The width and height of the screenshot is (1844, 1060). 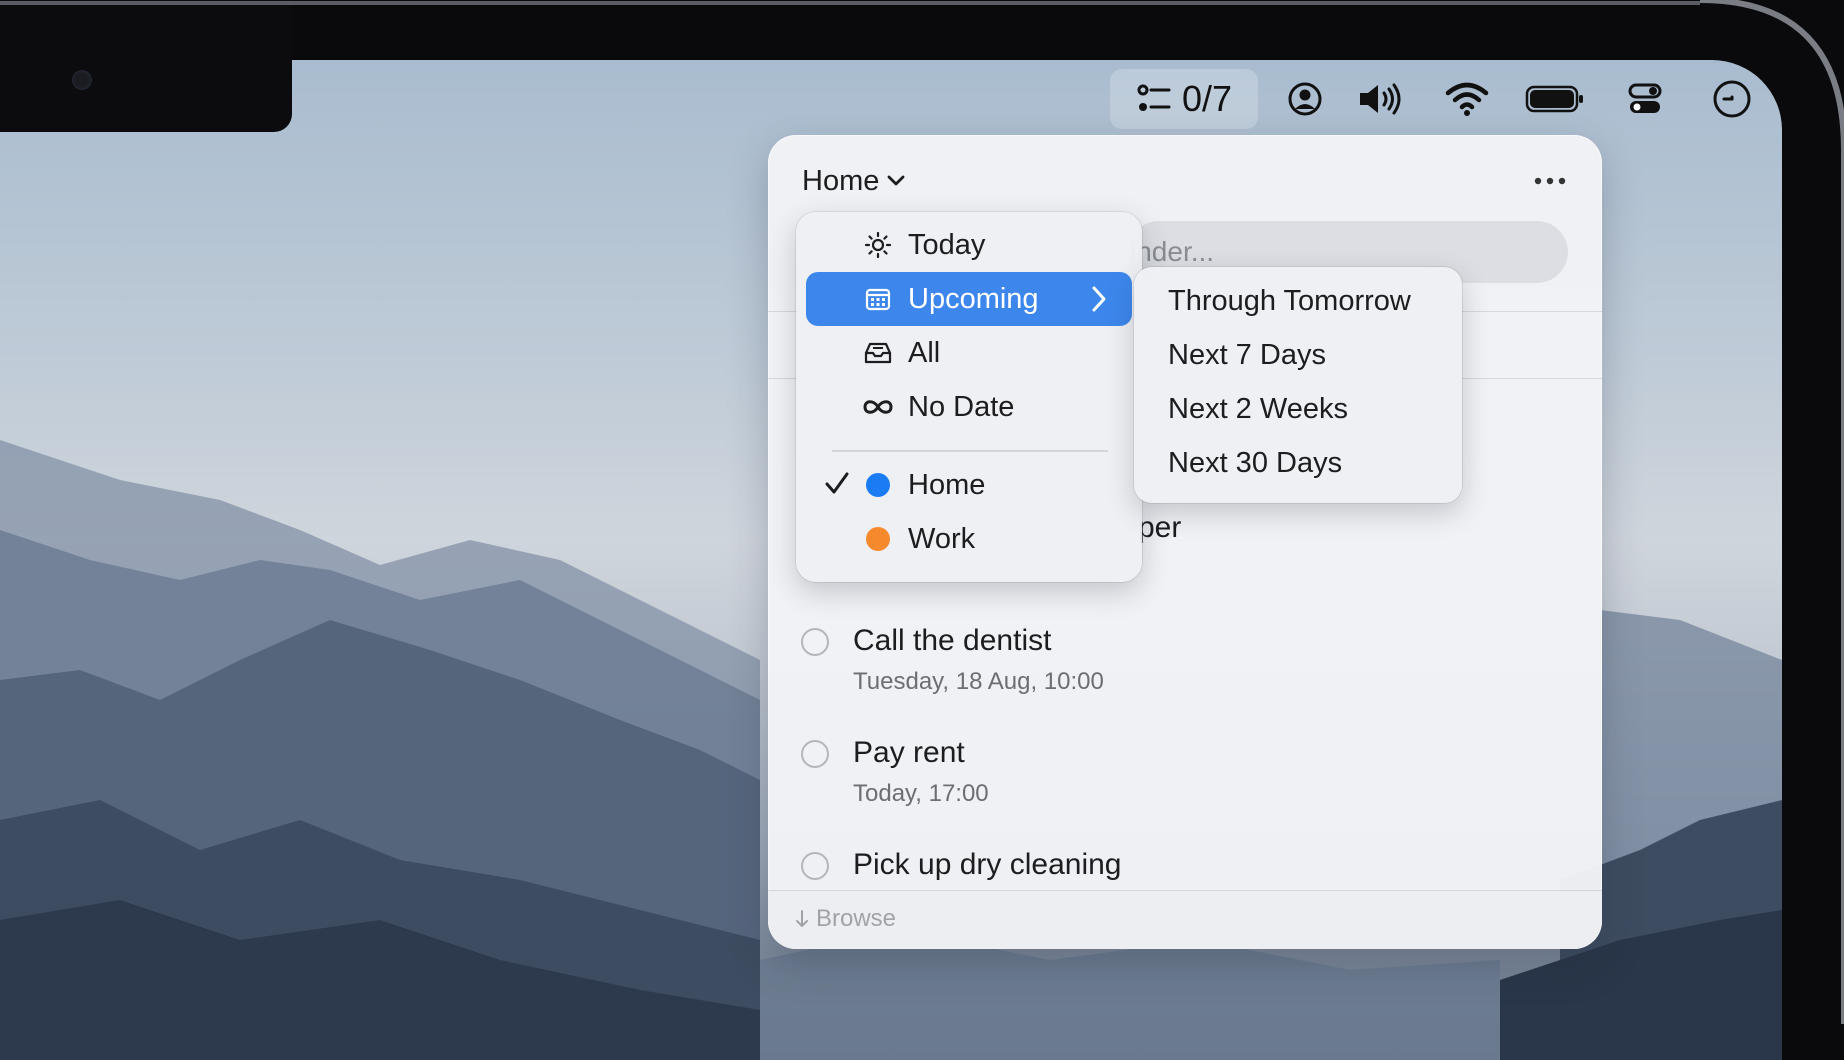 I want to click on wifi-icon, so click(x=1467, y=99).